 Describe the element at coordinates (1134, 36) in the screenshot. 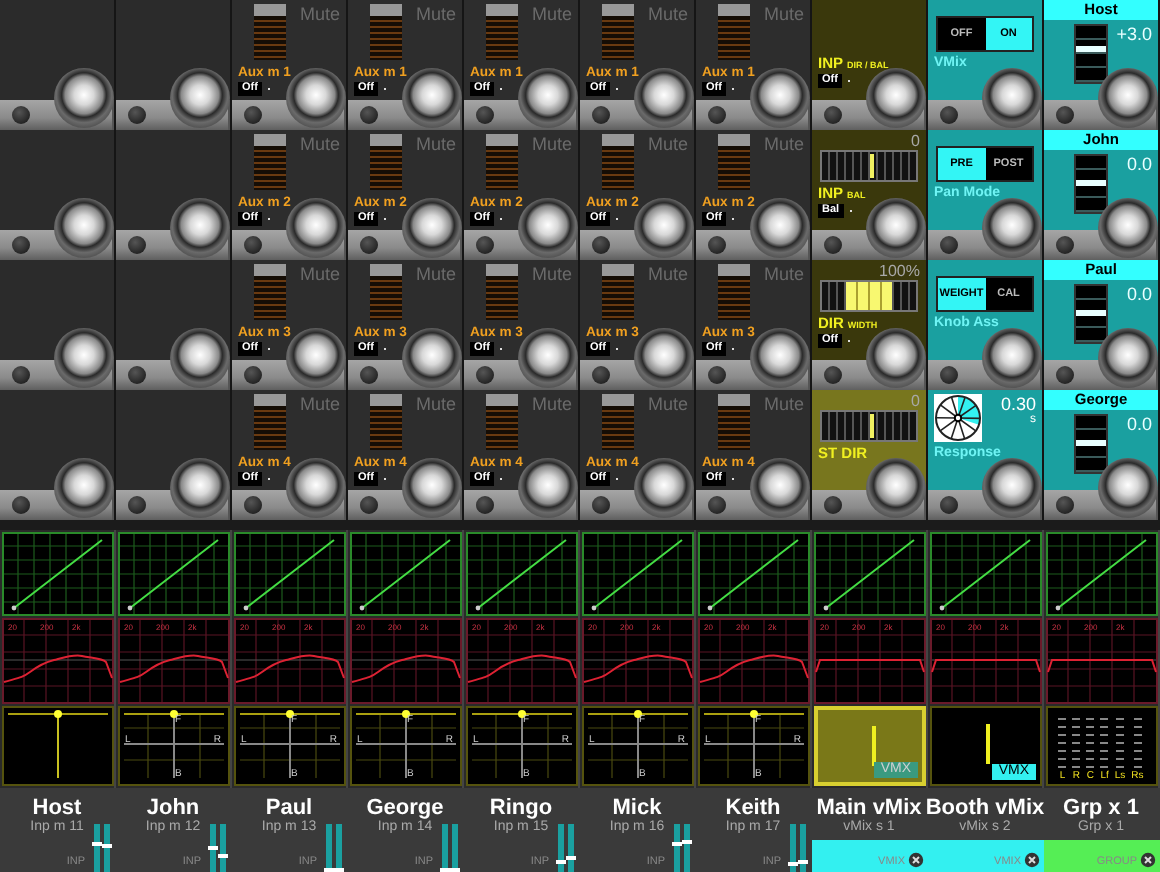

I see `gain-readout: +3.0` at that location.